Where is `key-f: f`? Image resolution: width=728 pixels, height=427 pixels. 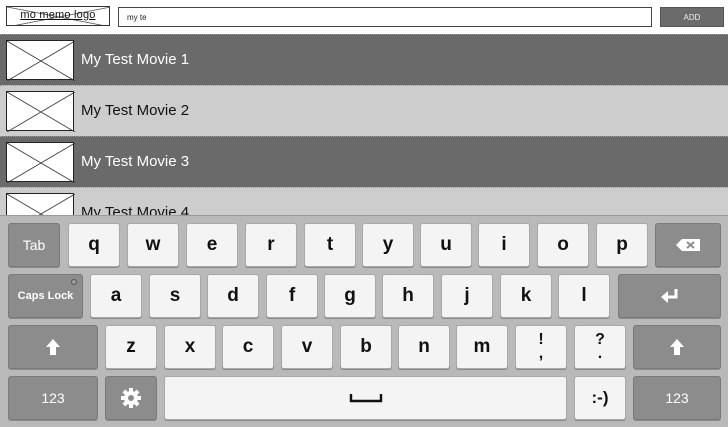 key-f: f is located at coordinates (292, 296).